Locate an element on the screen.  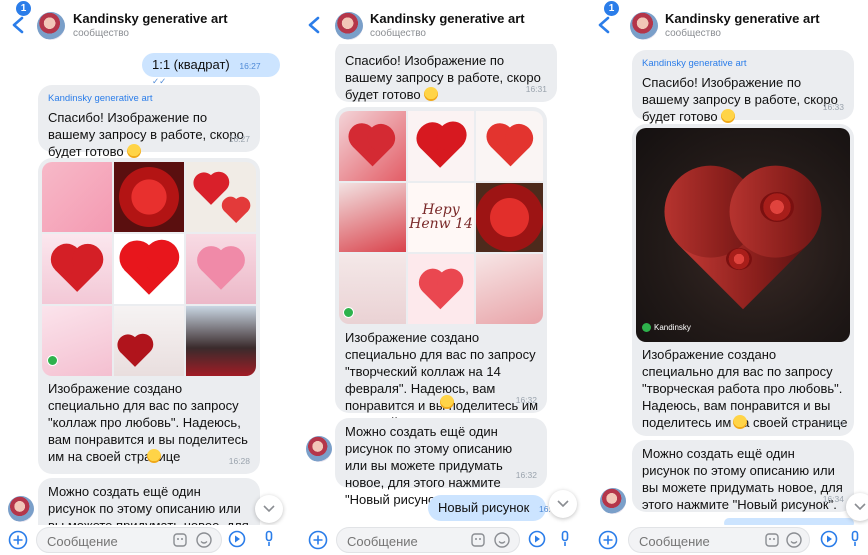
collage-caption: Hepy Henw 14 is located at coordinates (441, 217).